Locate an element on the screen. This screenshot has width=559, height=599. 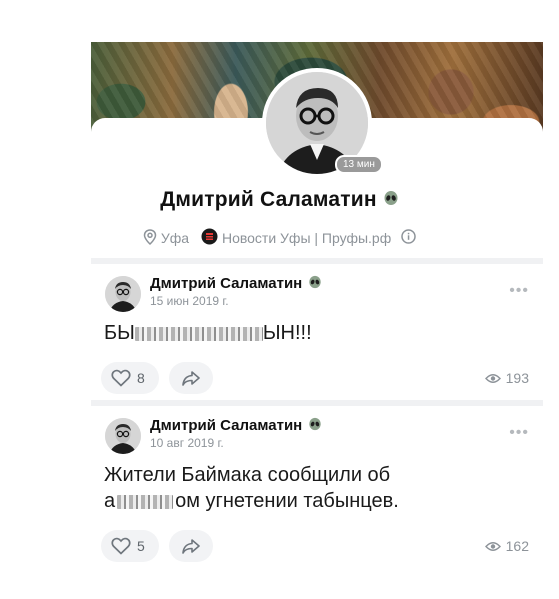
profile-name: Дмитрий Саламатин is located at coordinates (279, 200).